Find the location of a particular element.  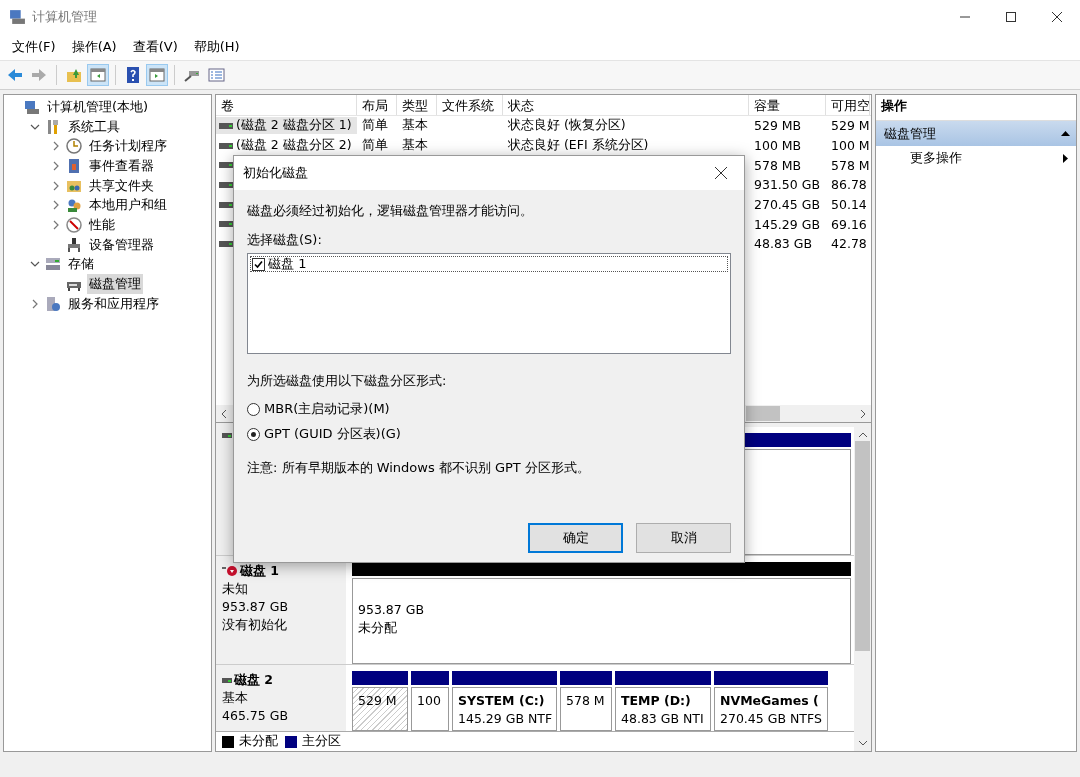

table-cell: 100 M is located at coordinates (850, 146).